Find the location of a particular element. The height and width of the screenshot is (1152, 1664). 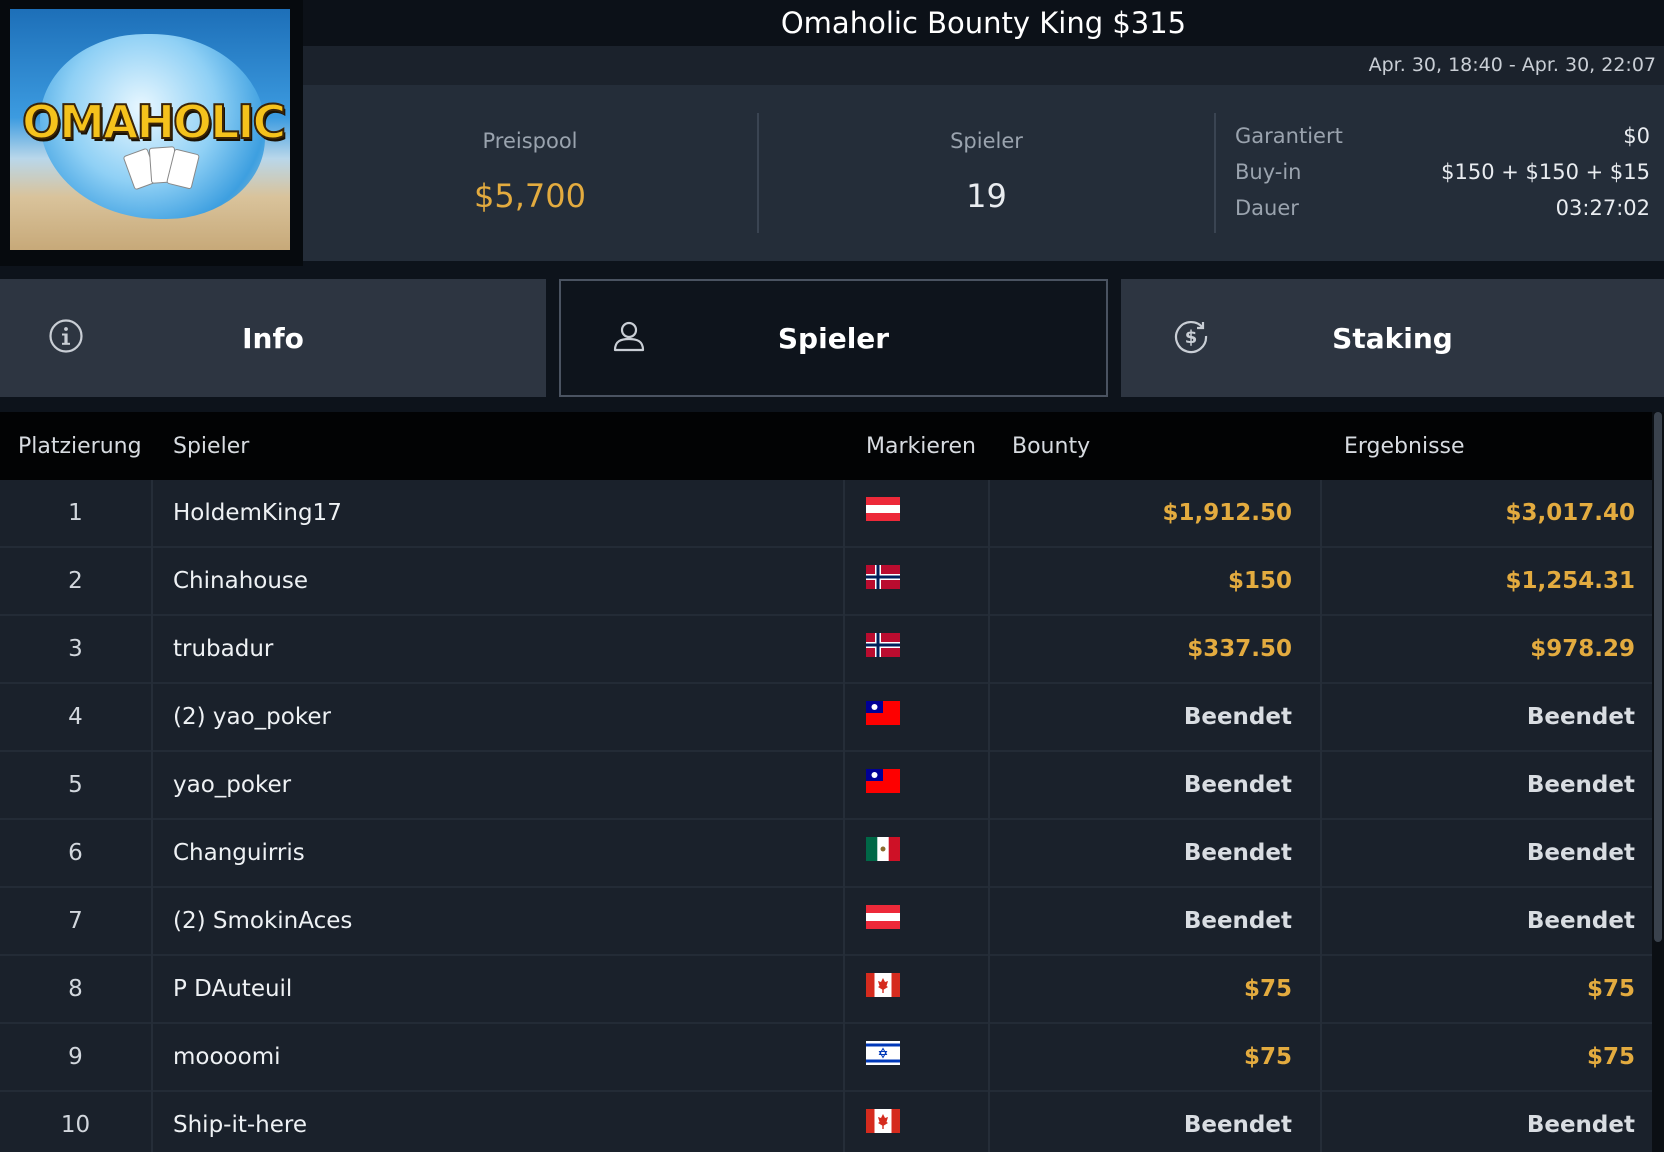

prizepool-label: Preispool is located at coordinates (530, 141).